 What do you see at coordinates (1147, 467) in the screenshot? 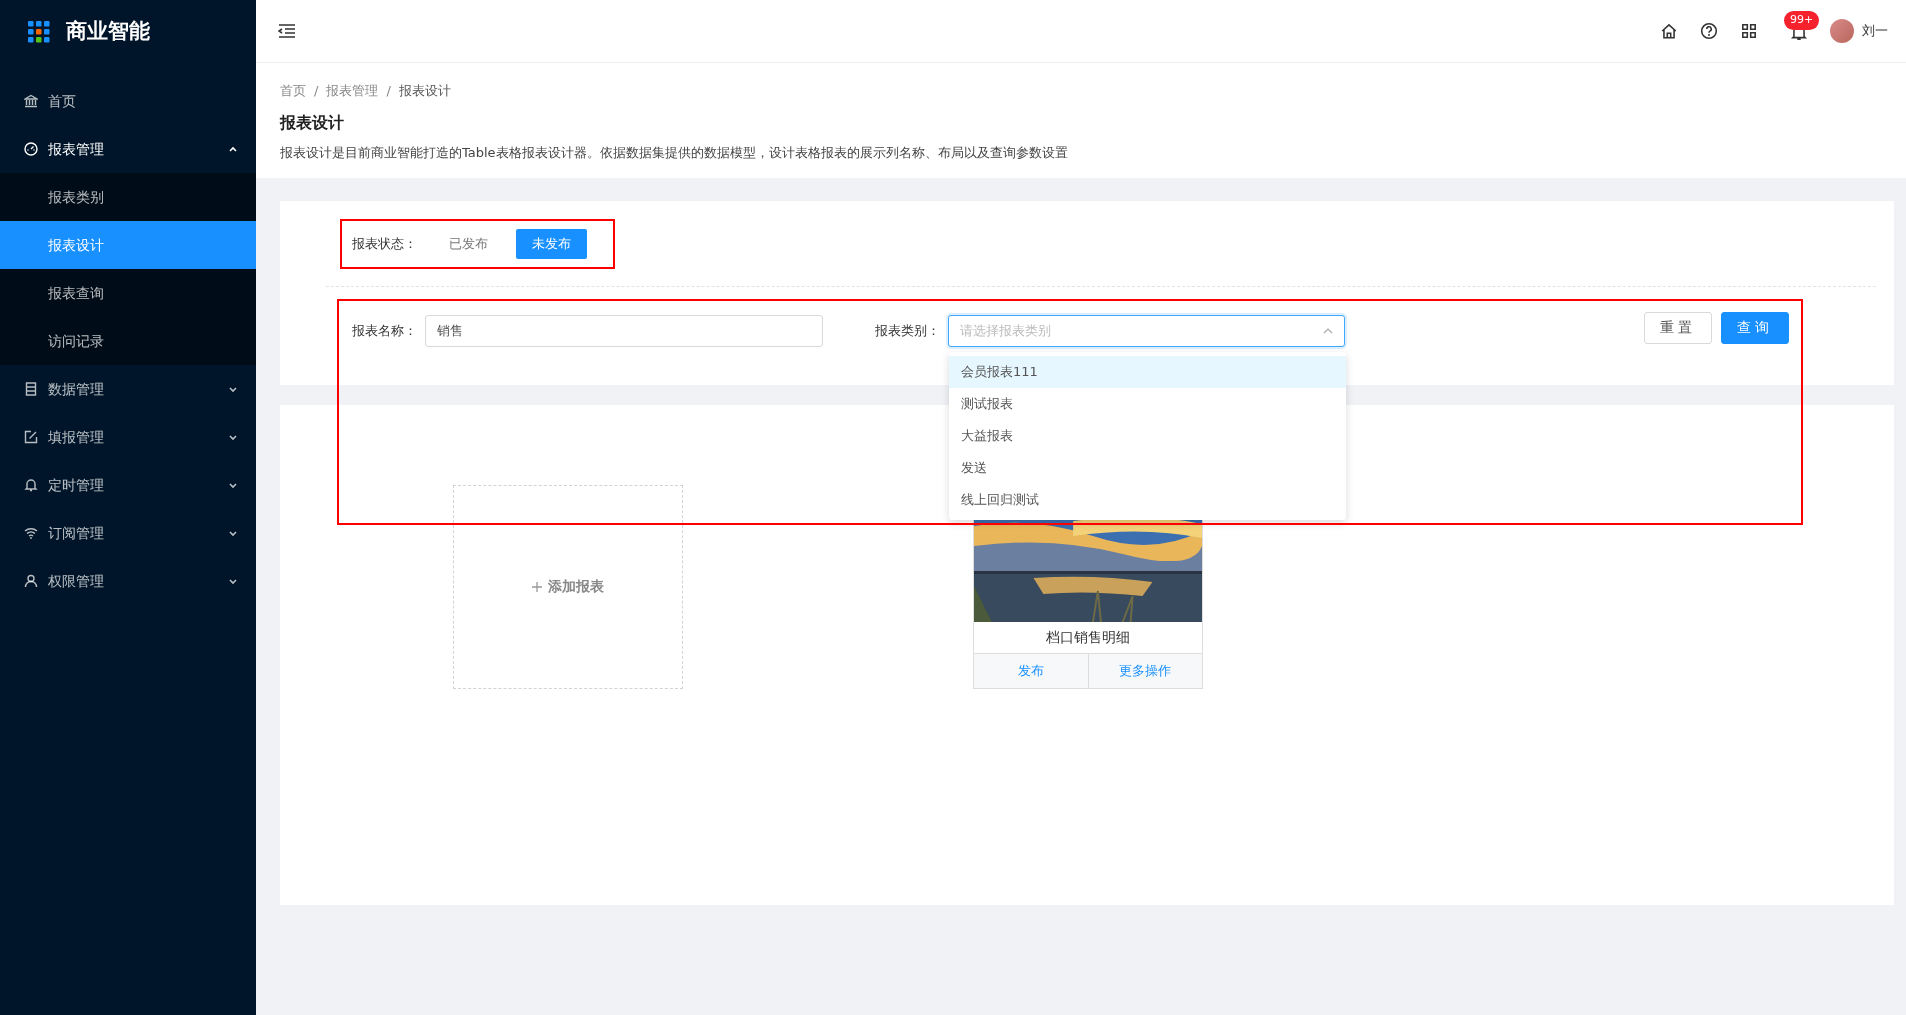
I see `dropdown-option: 发送` at bounding box center [1147, 467].